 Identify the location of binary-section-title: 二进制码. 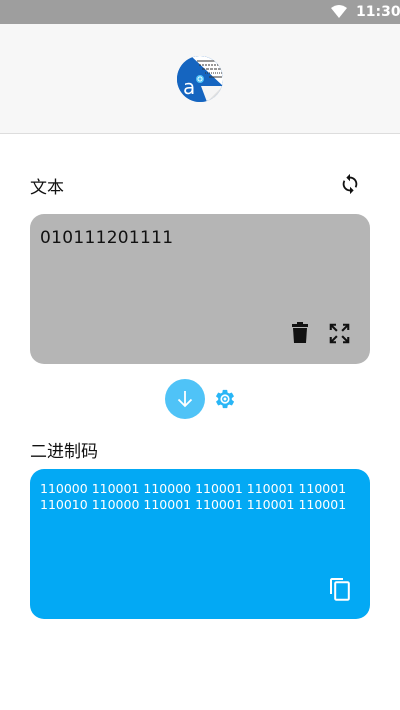
(64, 452).